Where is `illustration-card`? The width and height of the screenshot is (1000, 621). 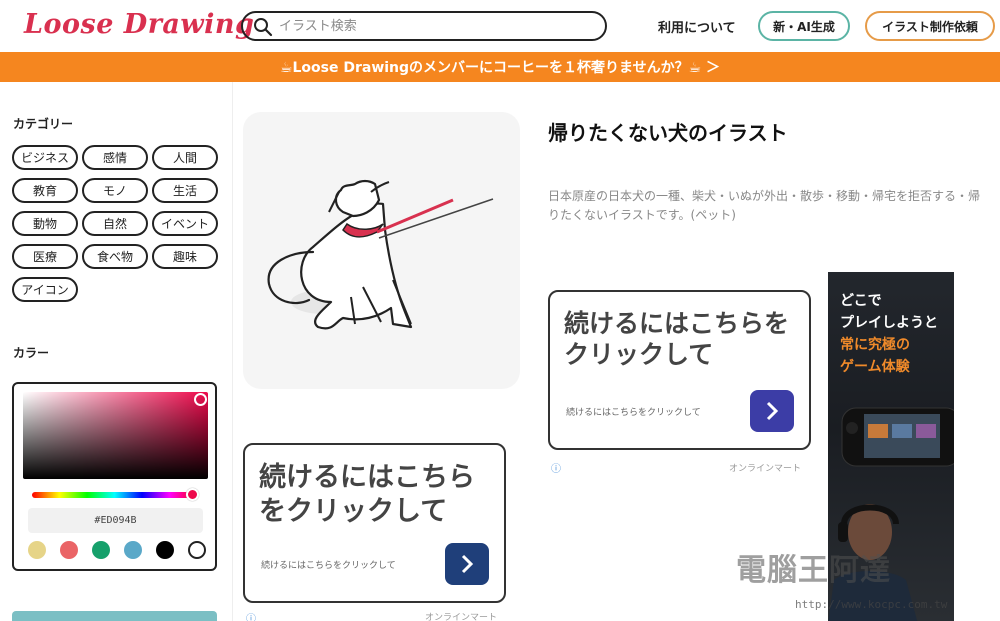
illustration-card is located at coordinates (381, 250).